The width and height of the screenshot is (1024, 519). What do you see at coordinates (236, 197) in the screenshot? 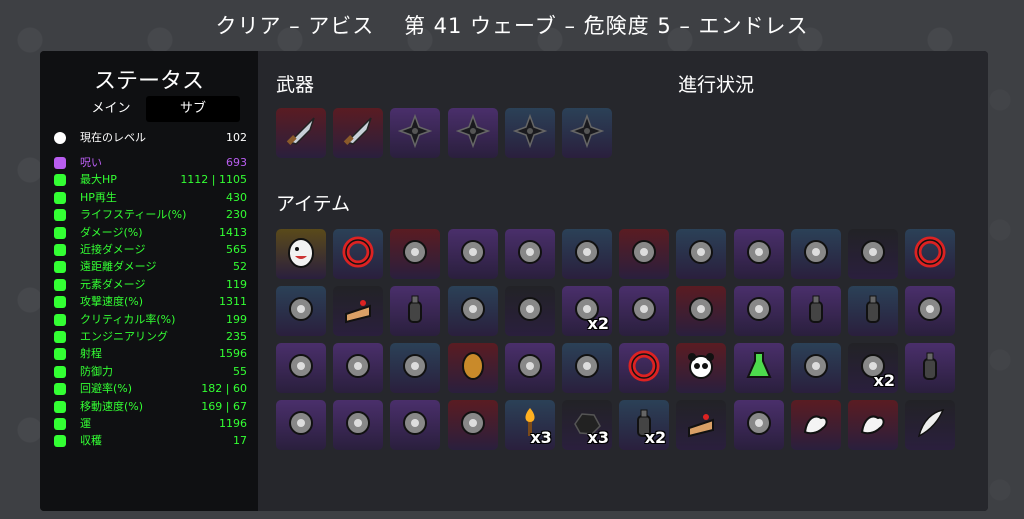
I see `stat-value: 430` at bounding box center [236, 197].